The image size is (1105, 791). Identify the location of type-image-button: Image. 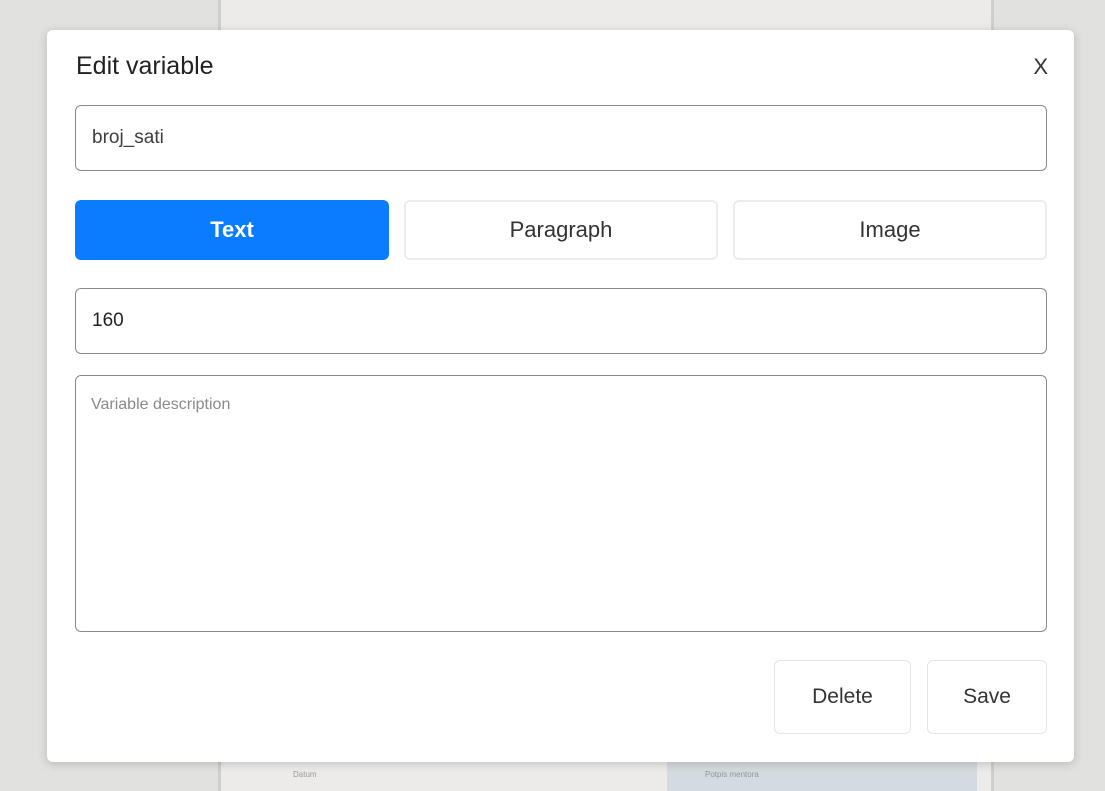
(890, 230).